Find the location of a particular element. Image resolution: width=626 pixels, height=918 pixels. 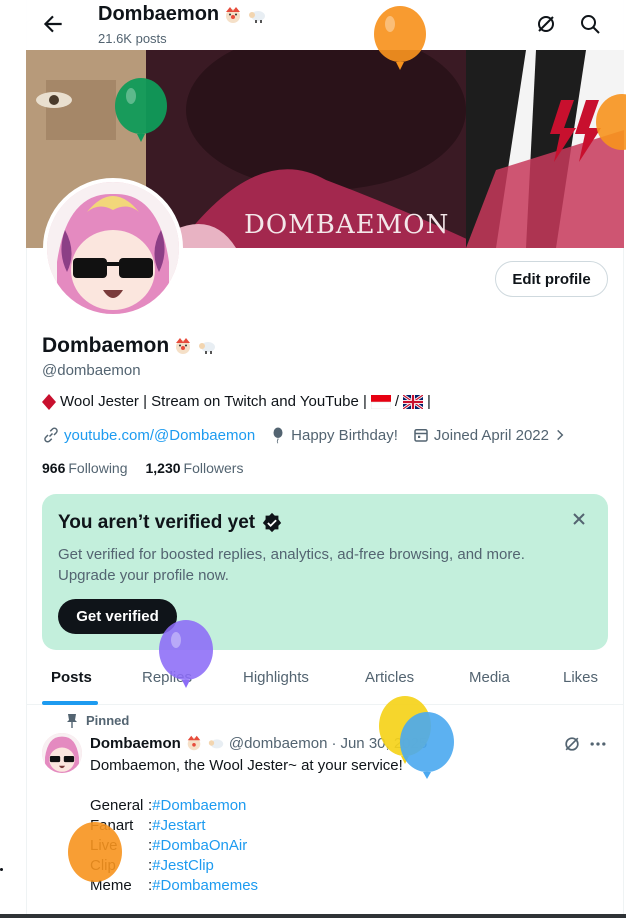

green-balloon-icon is located at coordinates (141, 110).